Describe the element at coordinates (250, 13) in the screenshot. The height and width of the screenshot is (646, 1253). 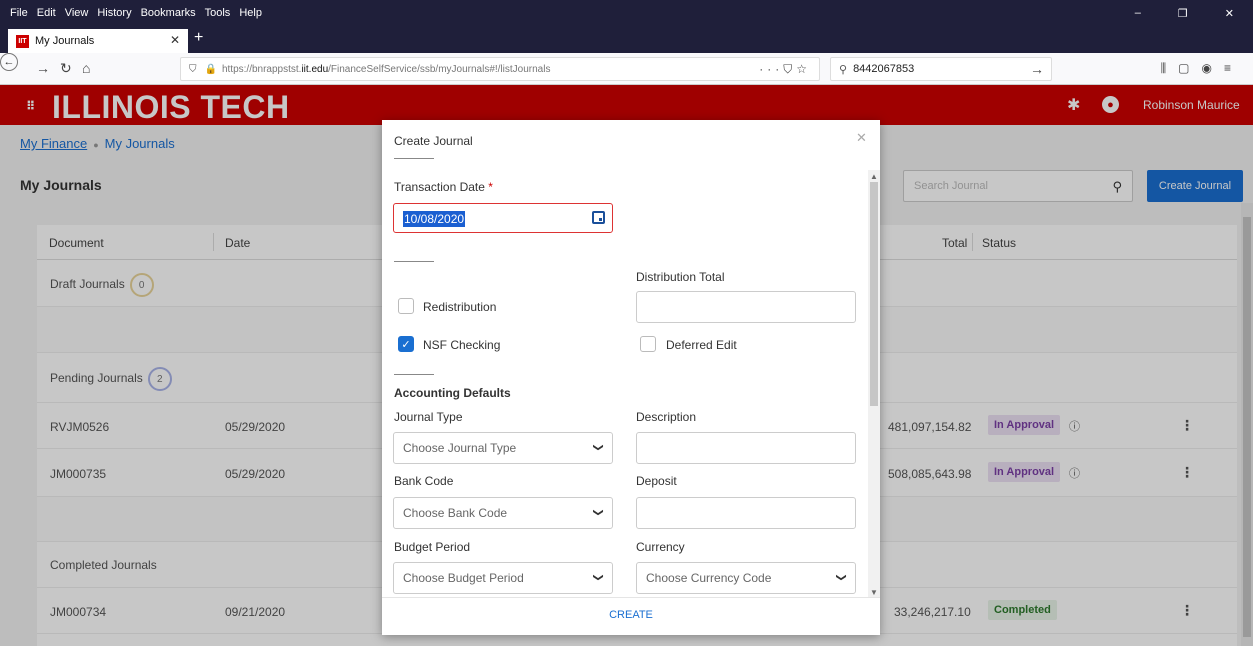
I see `menu-help: Help` at that location.